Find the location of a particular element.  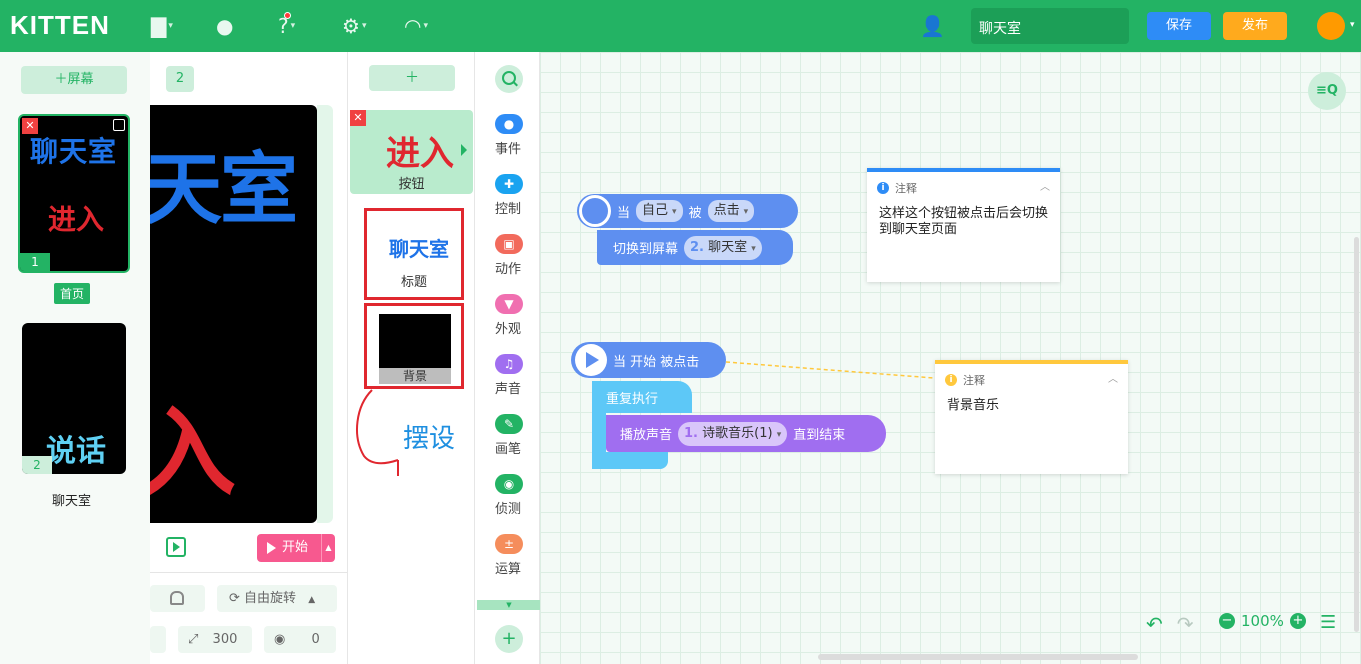

stage-canvas: 天室 入 is located at coordinates (233, 314).